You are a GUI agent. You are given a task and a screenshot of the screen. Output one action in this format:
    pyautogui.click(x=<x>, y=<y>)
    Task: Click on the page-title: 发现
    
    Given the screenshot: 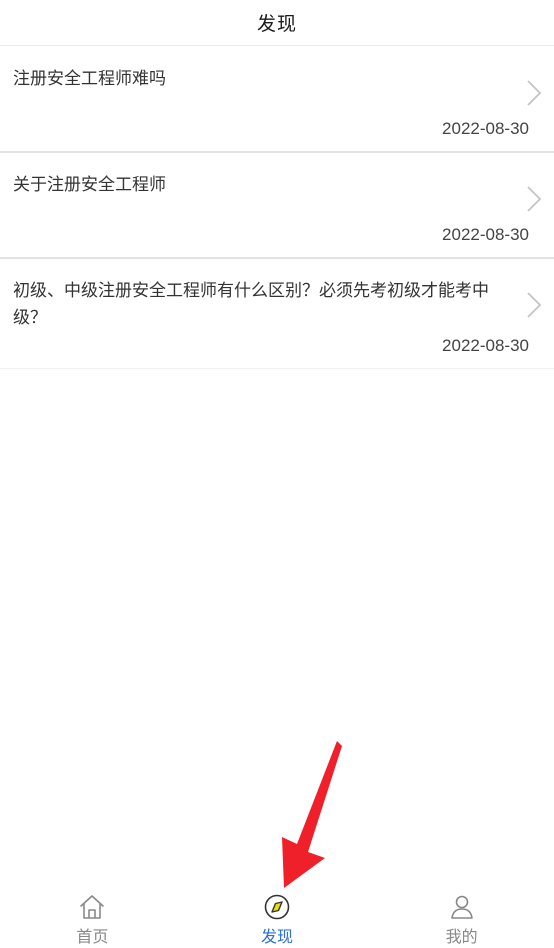 What is the action you would take?
    pyautogui.click(x=276, y=24)
    